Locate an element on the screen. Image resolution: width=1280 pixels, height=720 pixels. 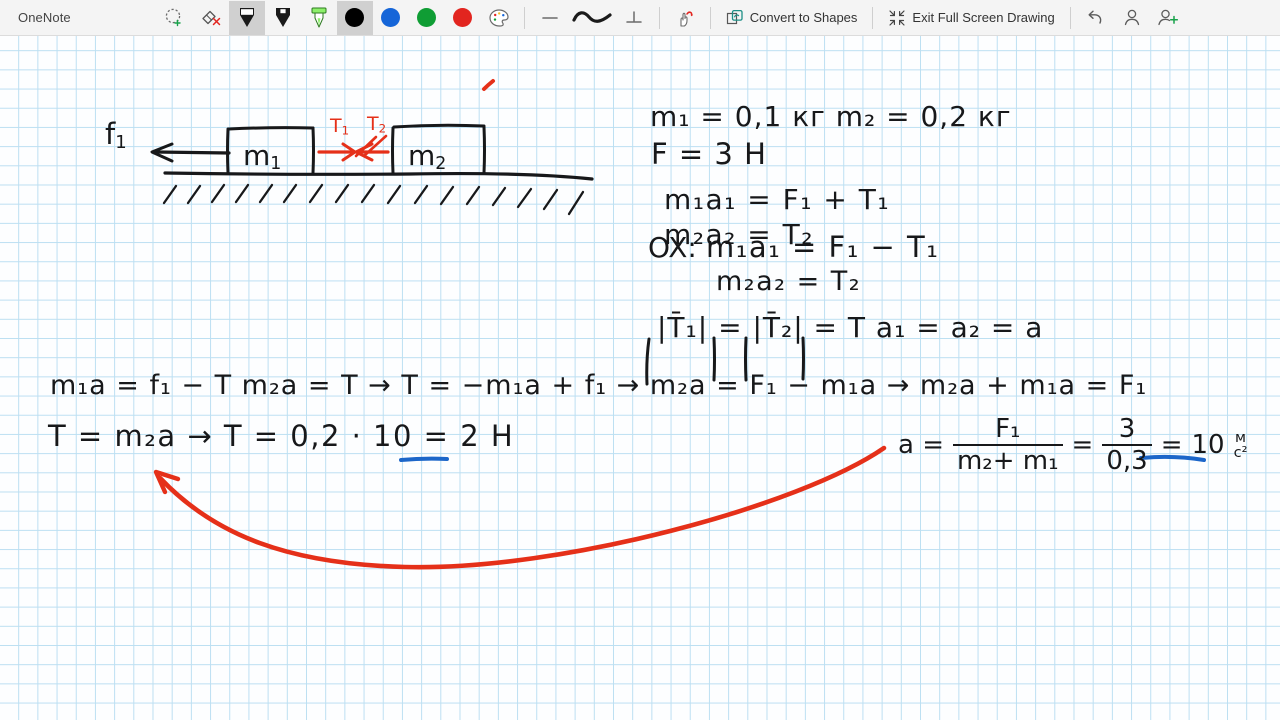
block-2-right is located at coordinates (484, 150).